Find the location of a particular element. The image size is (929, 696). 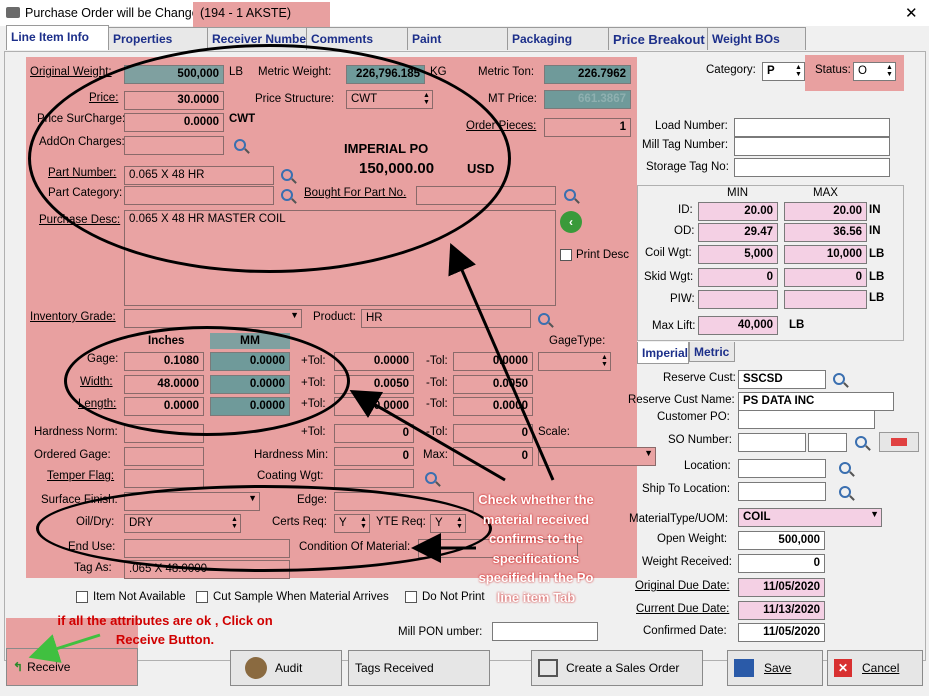

arrow-to-top is located at coordinates (501, 361).